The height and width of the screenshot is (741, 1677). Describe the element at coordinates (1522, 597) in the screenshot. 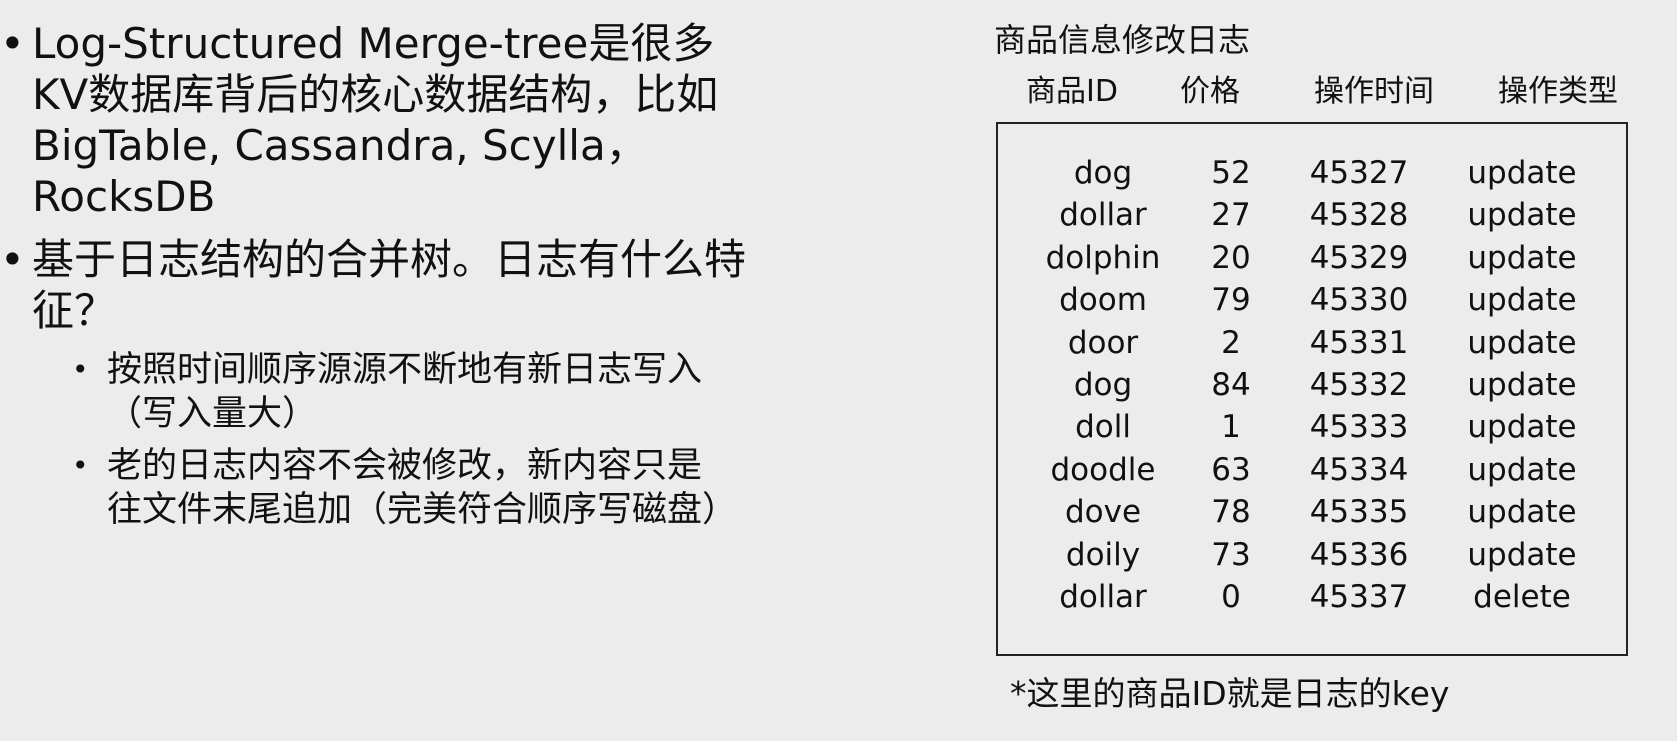

I see `cell-operation-type: delete` at that location.